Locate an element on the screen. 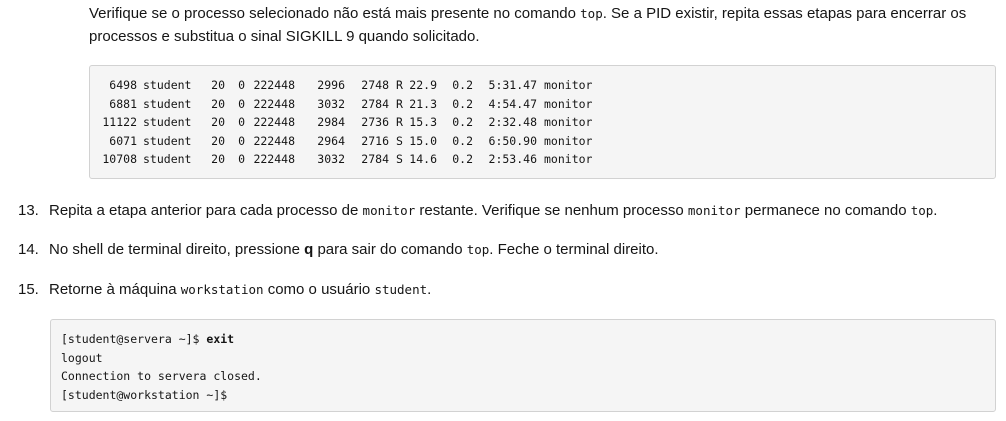  shell-prompt: [student@servera ~]$ is located at coordinates (134, 339).